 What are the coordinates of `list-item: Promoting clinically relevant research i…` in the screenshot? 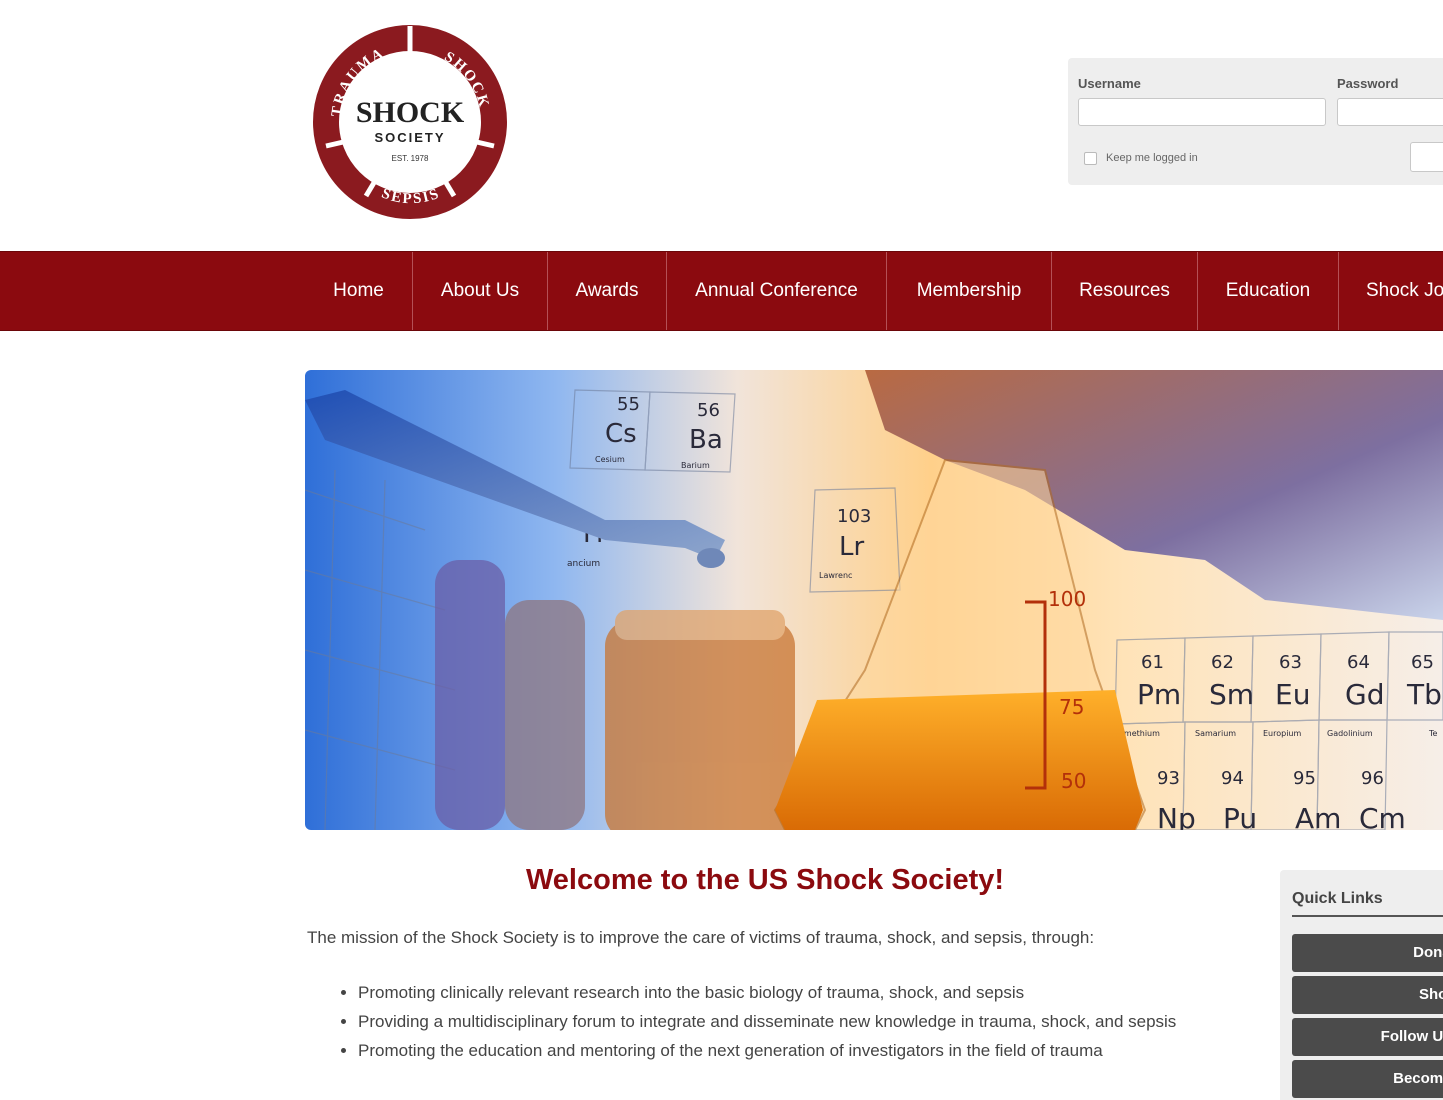 It's located at (808, 992).